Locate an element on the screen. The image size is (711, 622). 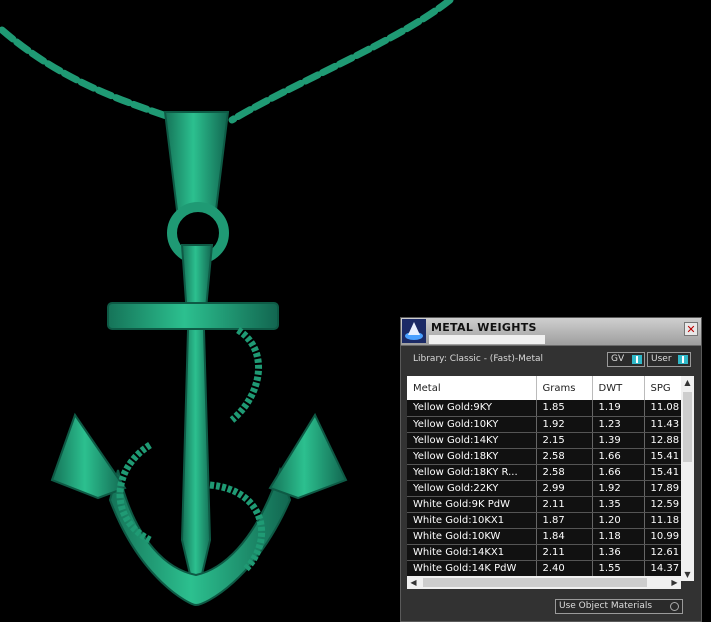
table-cell: 1.18 is located at coordinates (618, 536).